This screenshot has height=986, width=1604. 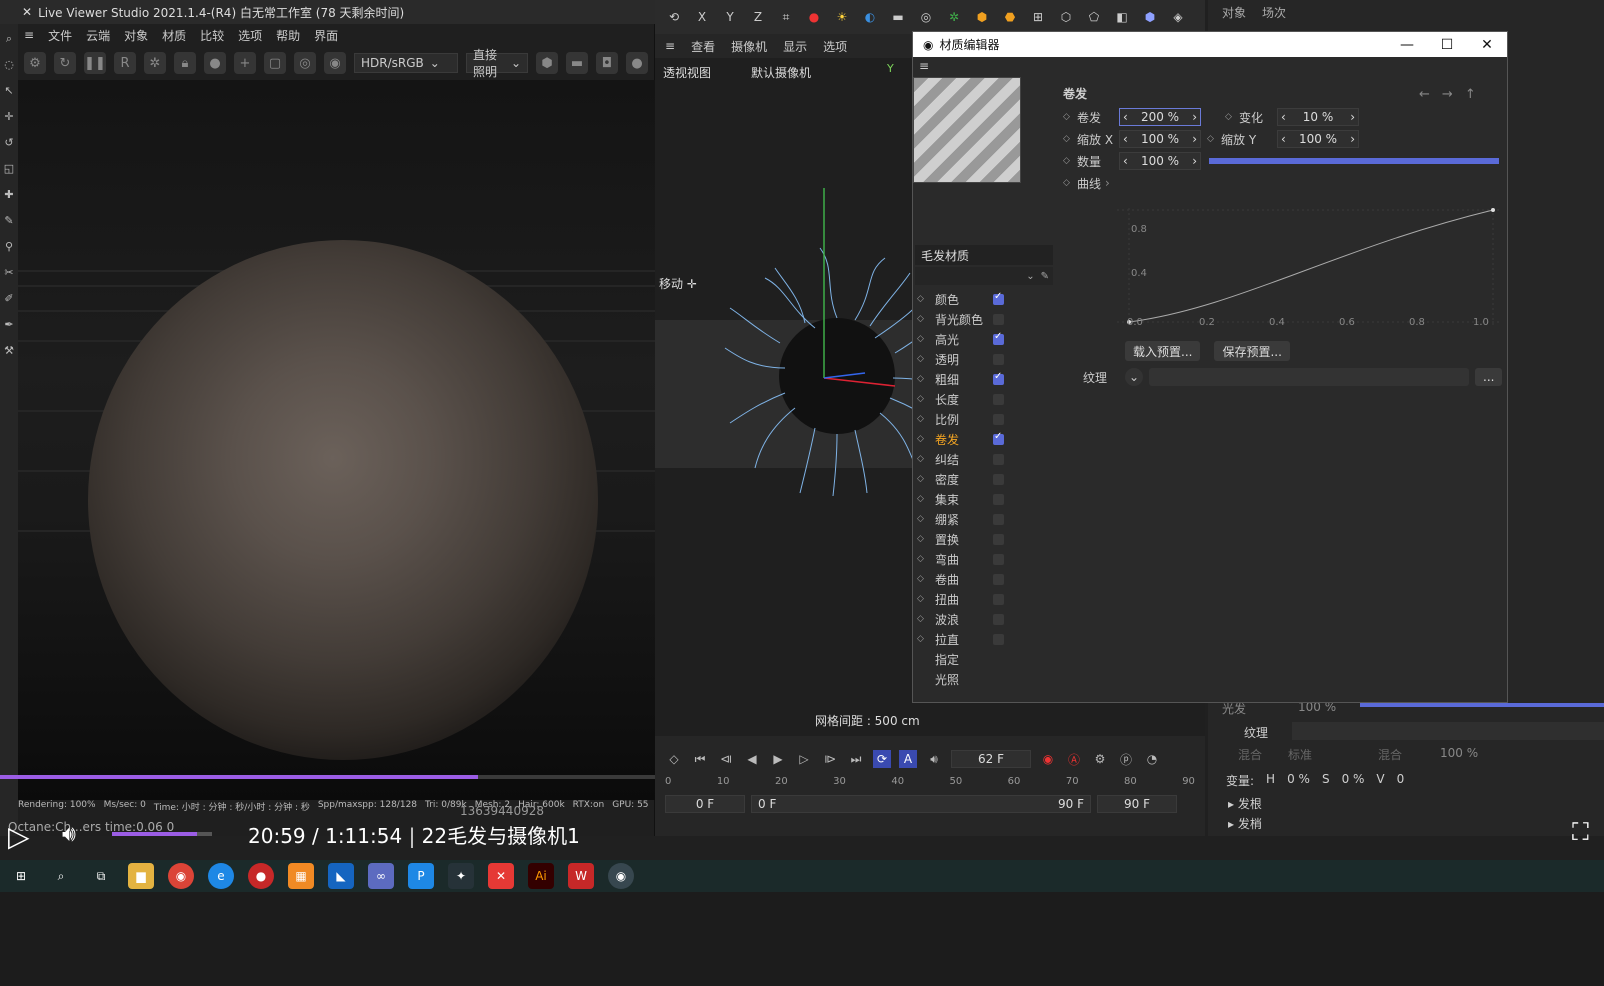 What do you see at coordinates (985, 439) in the screenshot?
I see `channel-item: ◇ 卷发` at bounding box center [985, 439].